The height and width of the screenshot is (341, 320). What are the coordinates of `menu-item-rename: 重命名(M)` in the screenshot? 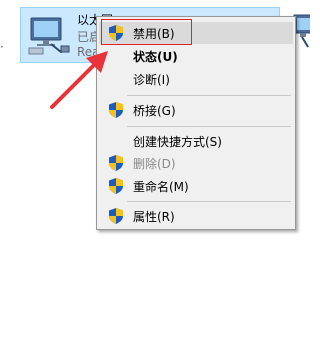 It's located at (196, 186).